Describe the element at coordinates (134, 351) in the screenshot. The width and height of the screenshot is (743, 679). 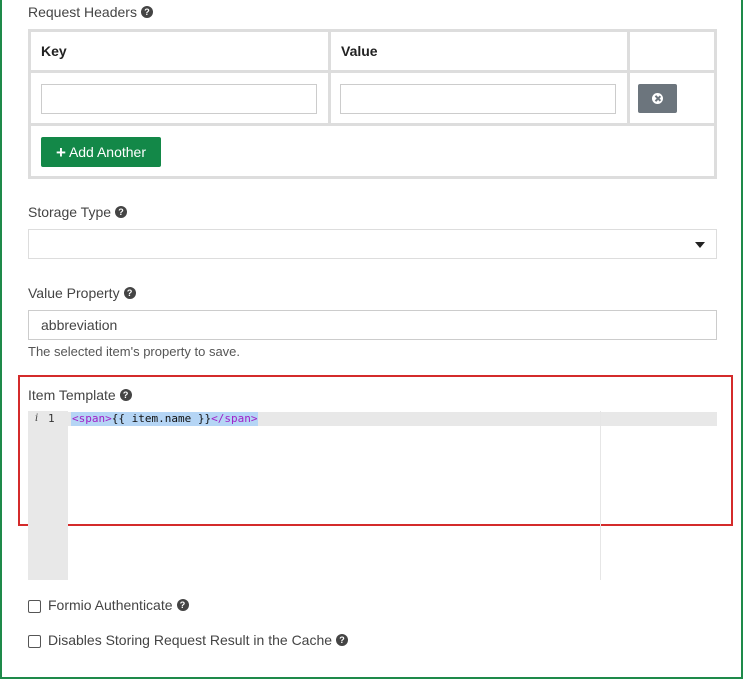
I see `value-property-description: The selected item's property to save.` at that location.